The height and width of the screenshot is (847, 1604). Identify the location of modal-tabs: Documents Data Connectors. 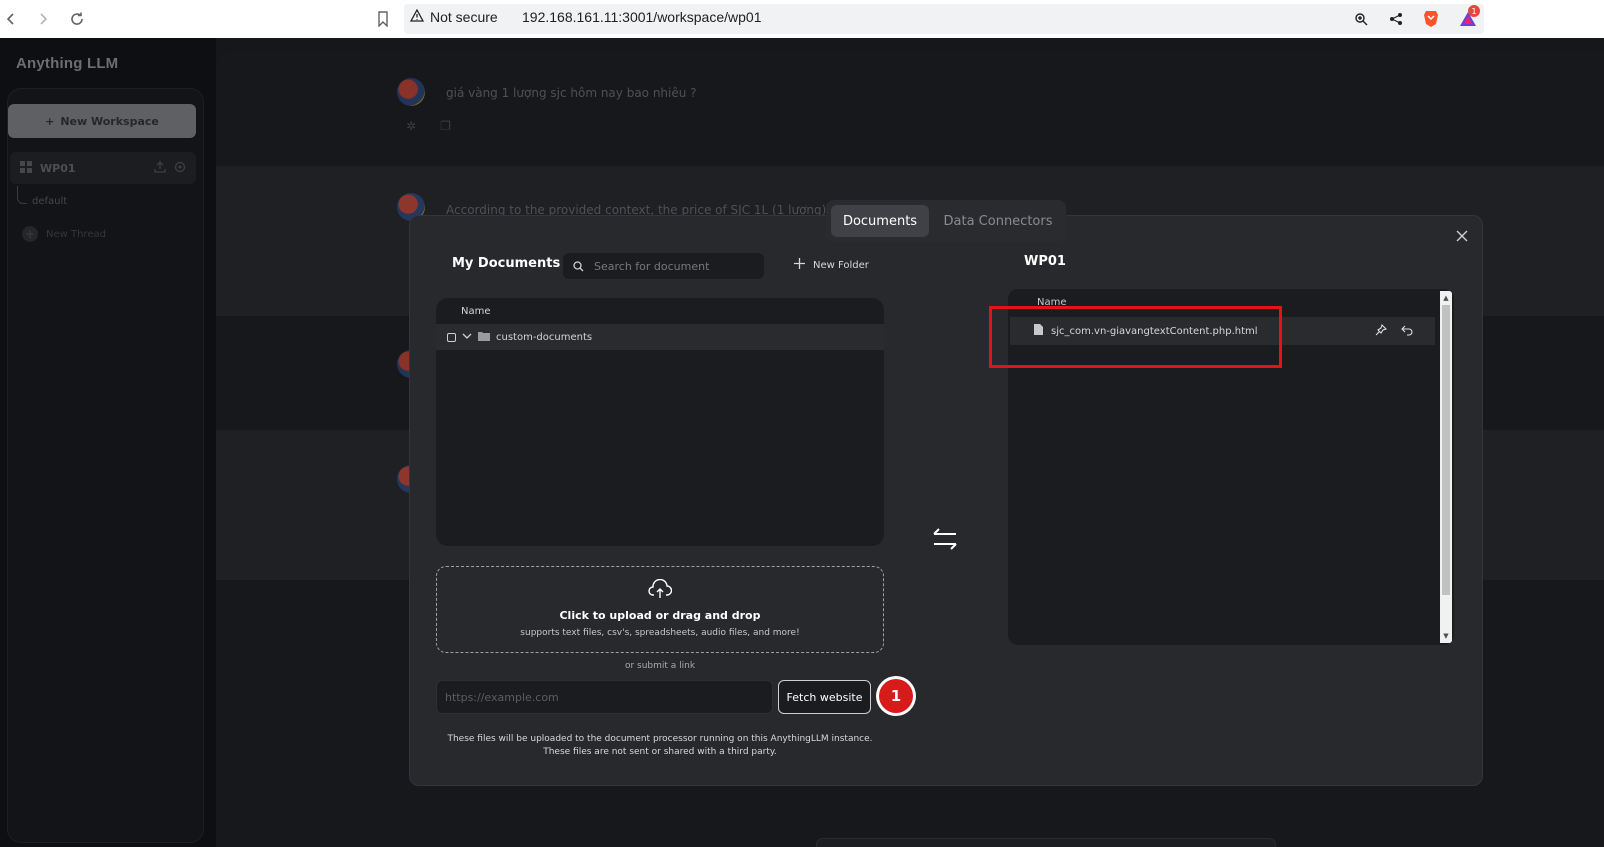
(946, 221).